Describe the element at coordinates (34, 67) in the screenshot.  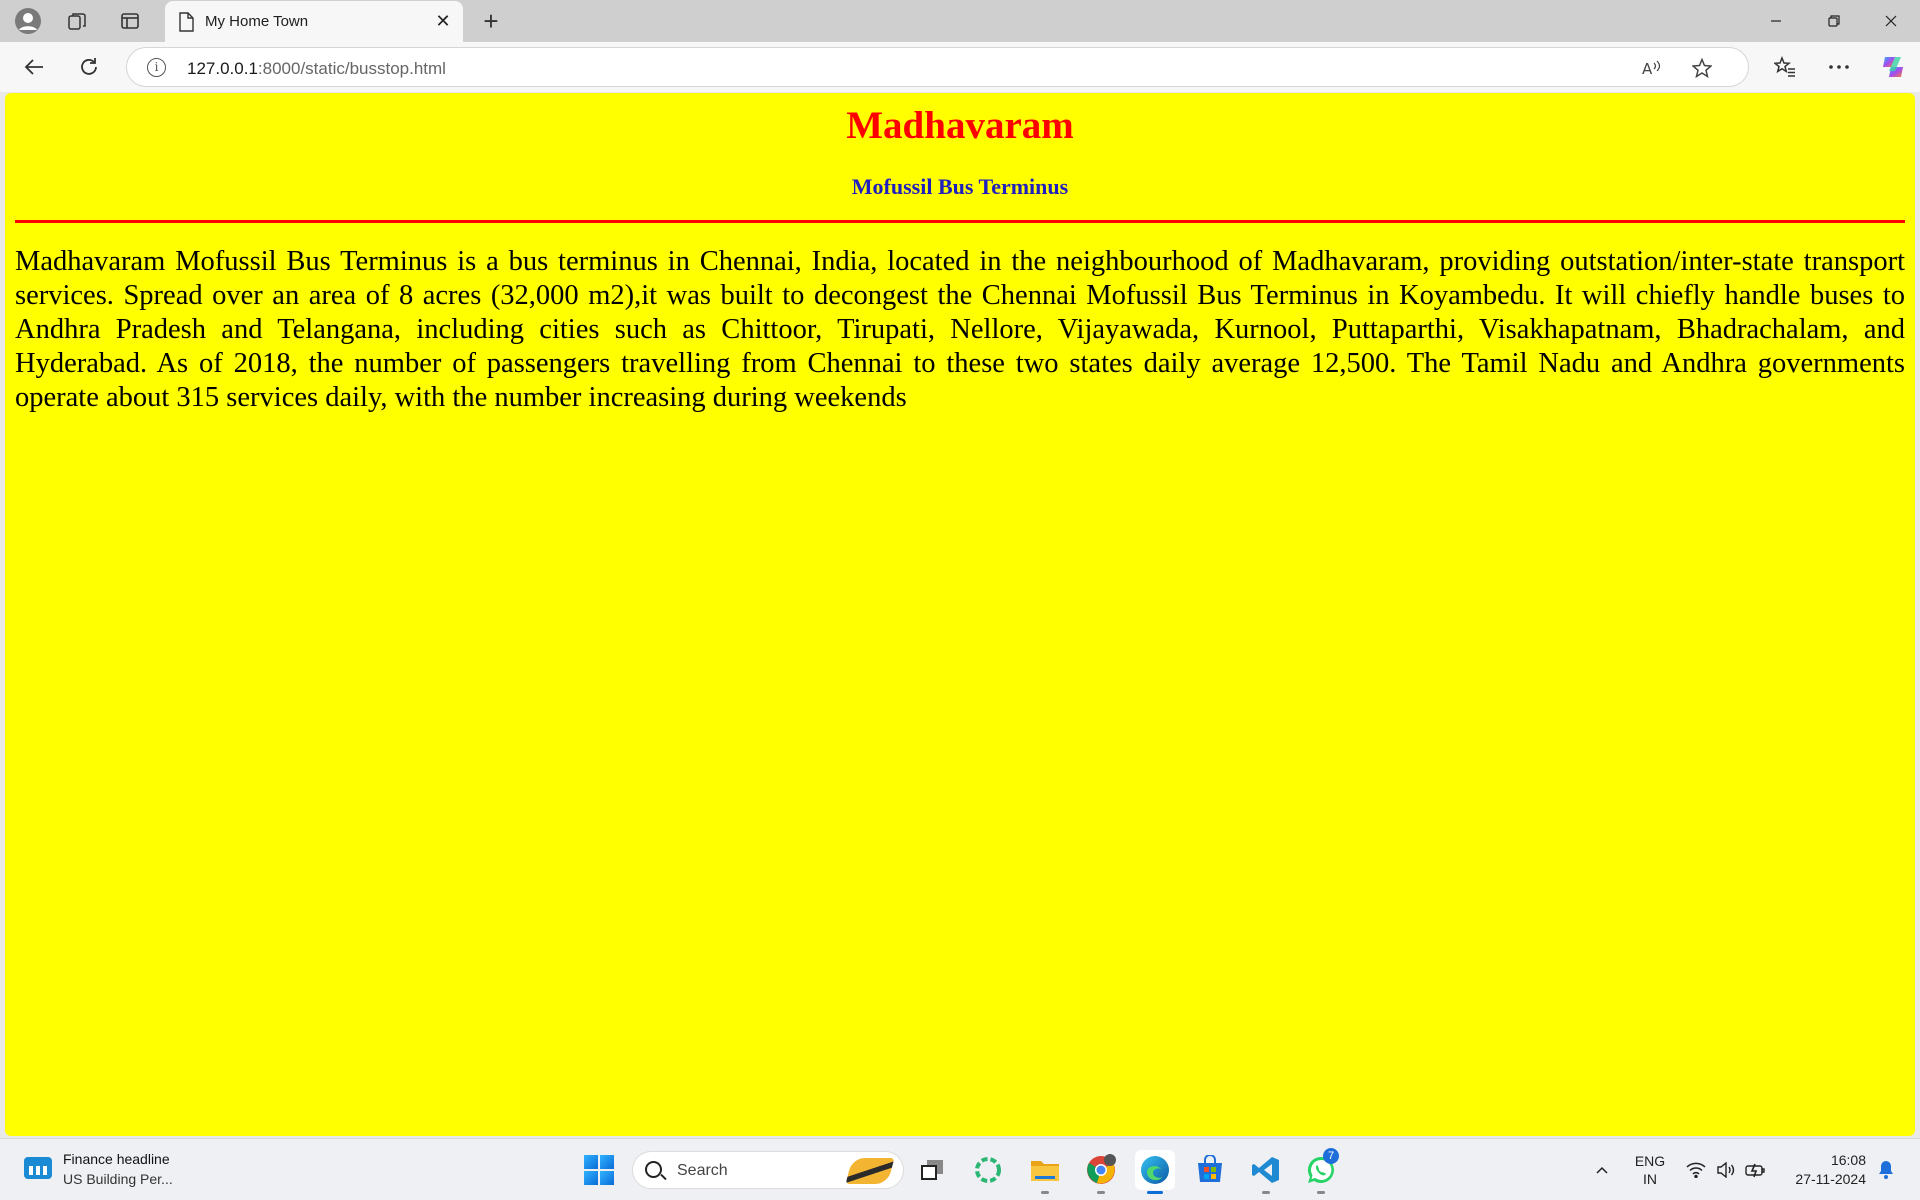
I see `back-button` at that location.